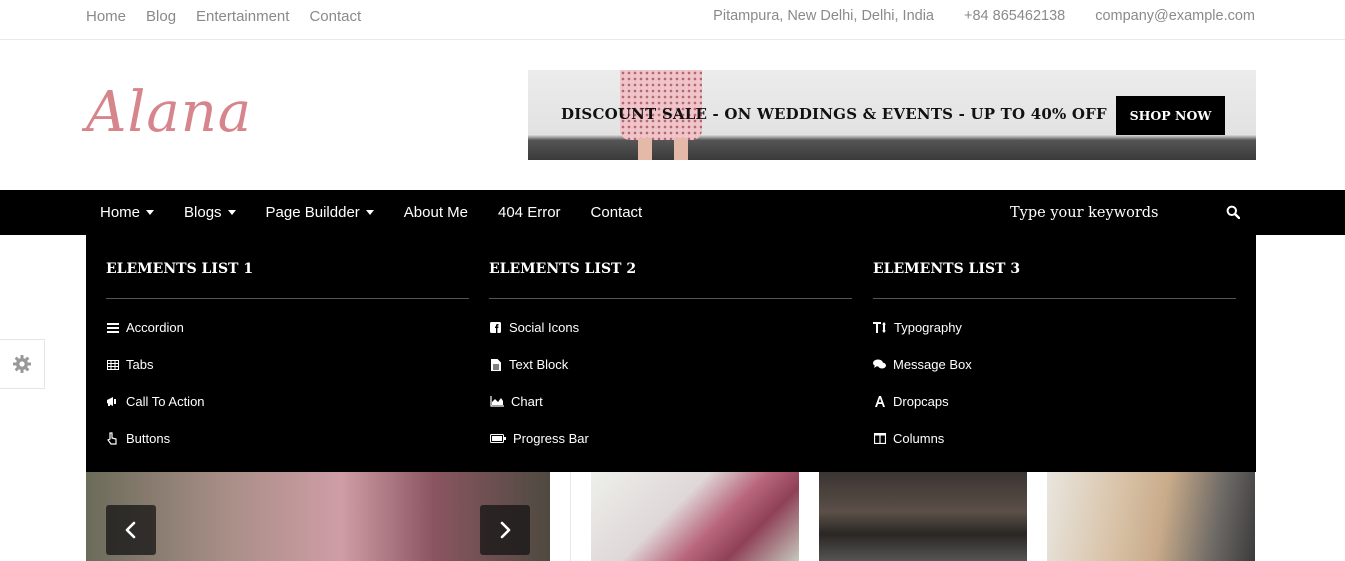 The width and height of the screenshot is (1345, 561). Describe the element at coordinates (928, 327) in the screenshot. I see `menu-item-label: Typography` at that location.